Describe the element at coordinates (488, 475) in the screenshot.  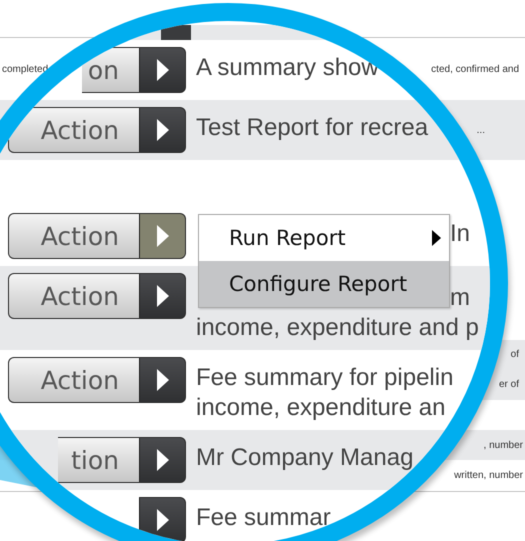
I see `report-description: written, number` at that location.